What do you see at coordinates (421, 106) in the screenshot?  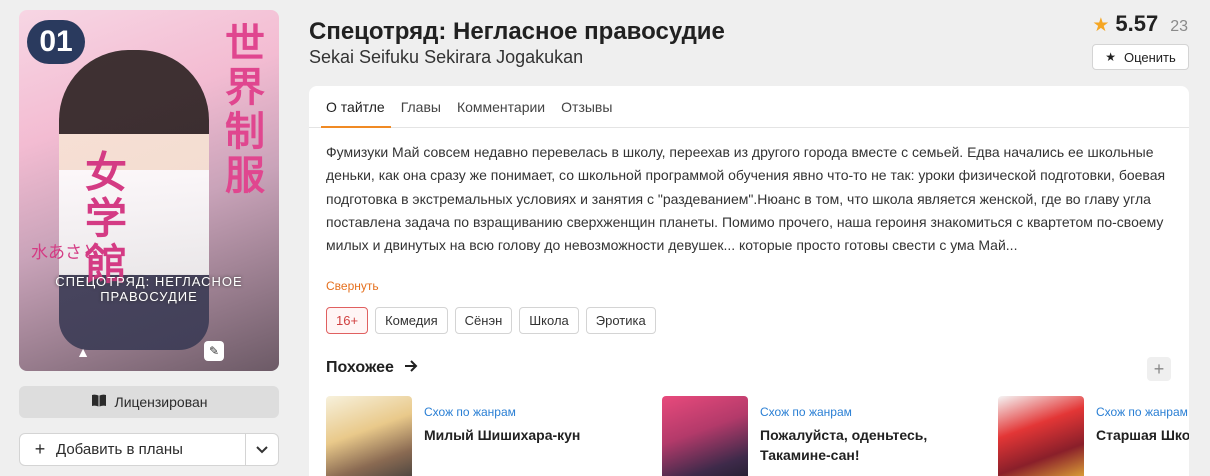 I see `tab-chapters: Главы` at bounding box center [421, 106].